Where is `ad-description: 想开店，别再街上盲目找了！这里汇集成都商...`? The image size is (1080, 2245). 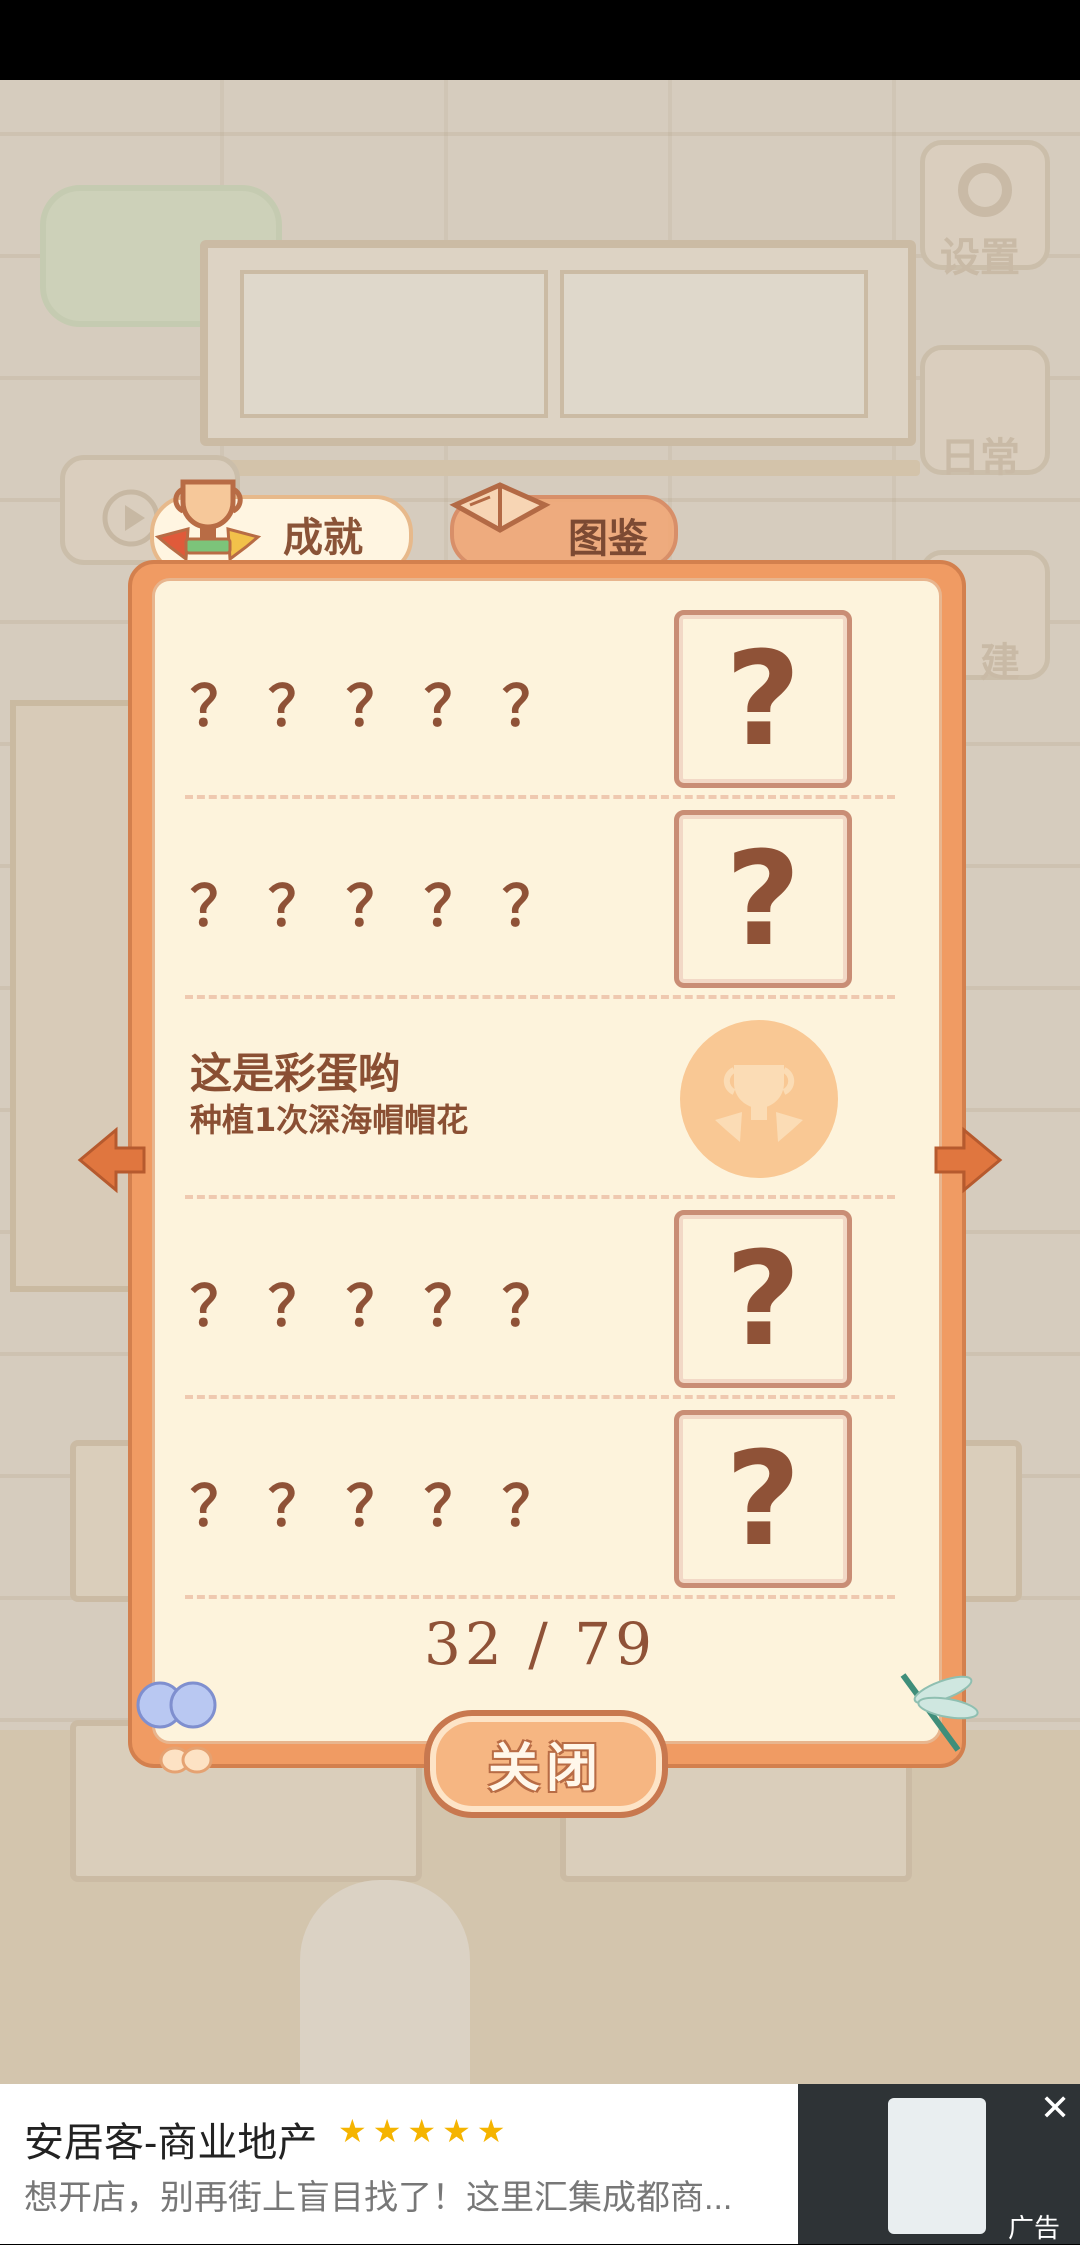
ad-description: 想开店，别再街上盲目找了！这里汇集成都商... is located at coordinates (404, 2194).